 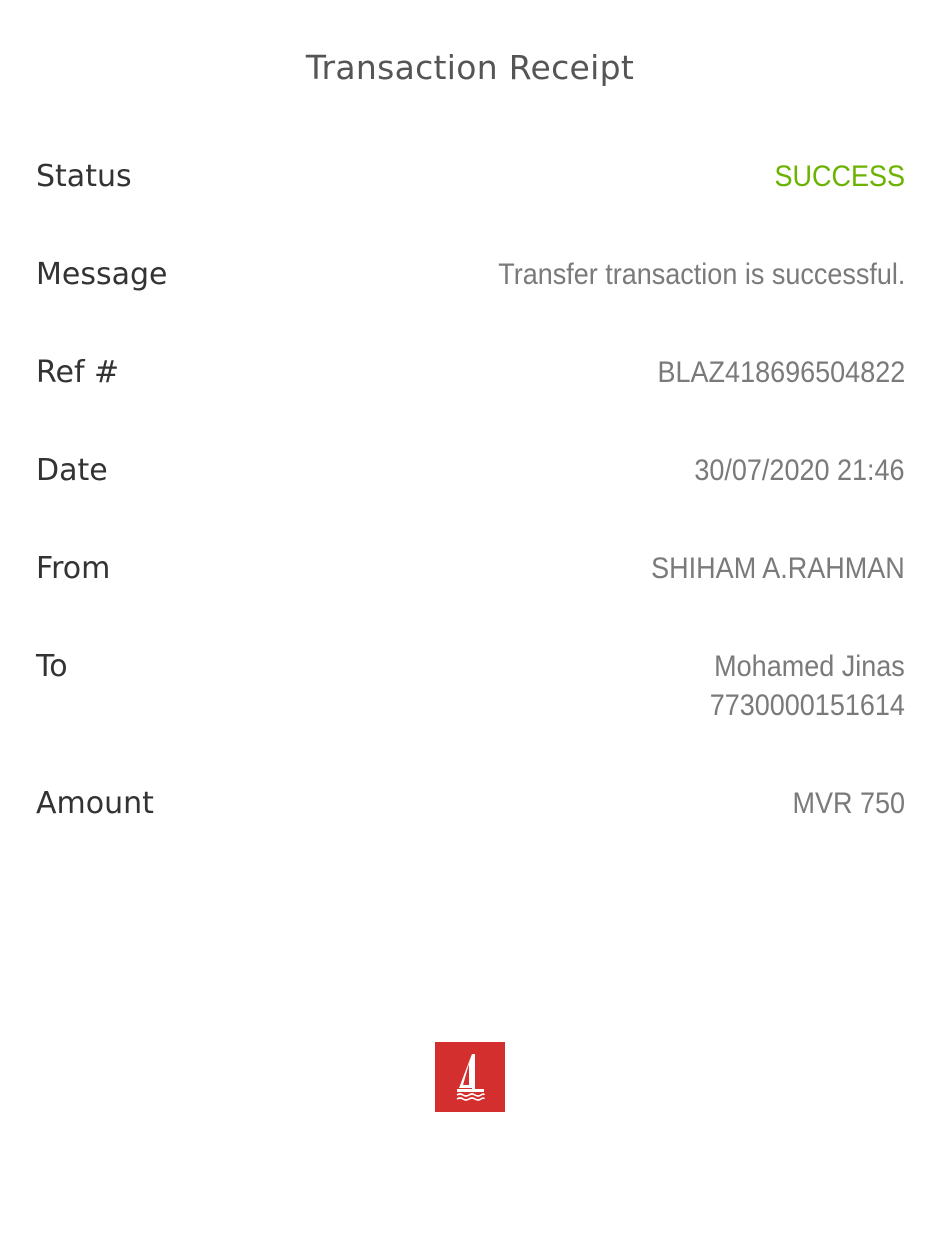 What do you see at coordinates (84, 176) in the screenshot?
I see `status-label: Status` at bounding box center [84, 176].